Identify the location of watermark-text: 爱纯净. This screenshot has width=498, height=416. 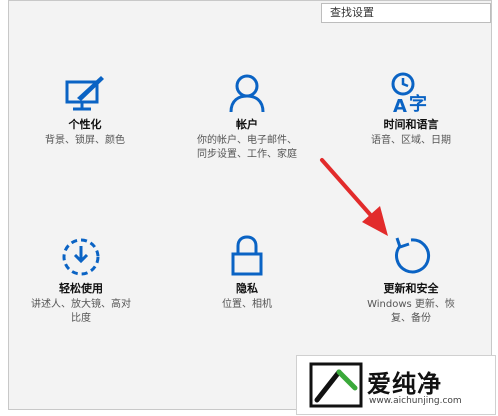
(404, 384).